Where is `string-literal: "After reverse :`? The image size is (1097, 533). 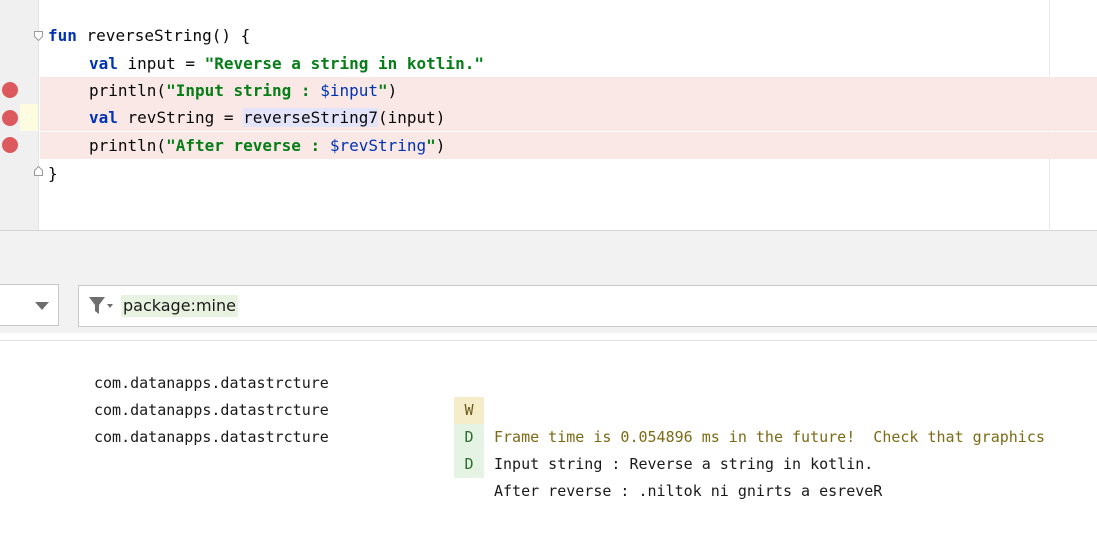 string-literal: "After reverse : is located at coordinates (248, 145).